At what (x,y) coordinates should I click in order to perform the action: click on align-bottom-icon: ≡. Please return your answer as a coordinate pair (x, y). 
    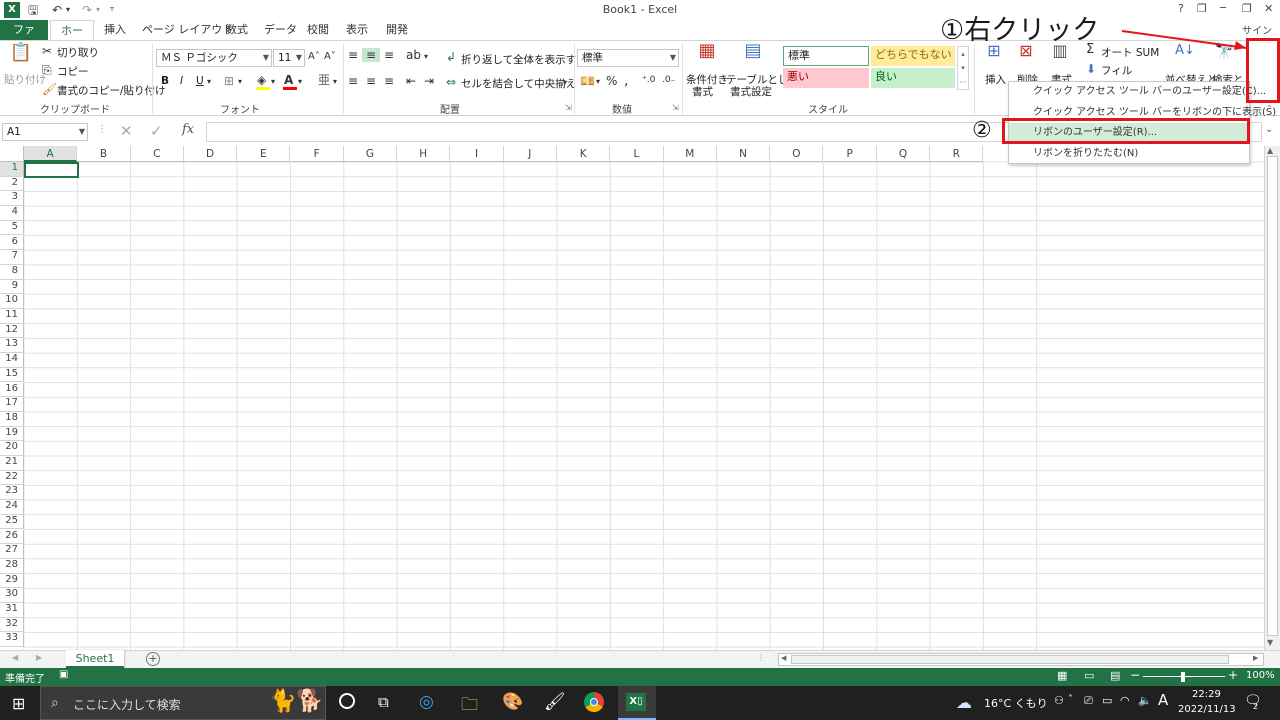
    Looking at the image, I should click on (389, 55).